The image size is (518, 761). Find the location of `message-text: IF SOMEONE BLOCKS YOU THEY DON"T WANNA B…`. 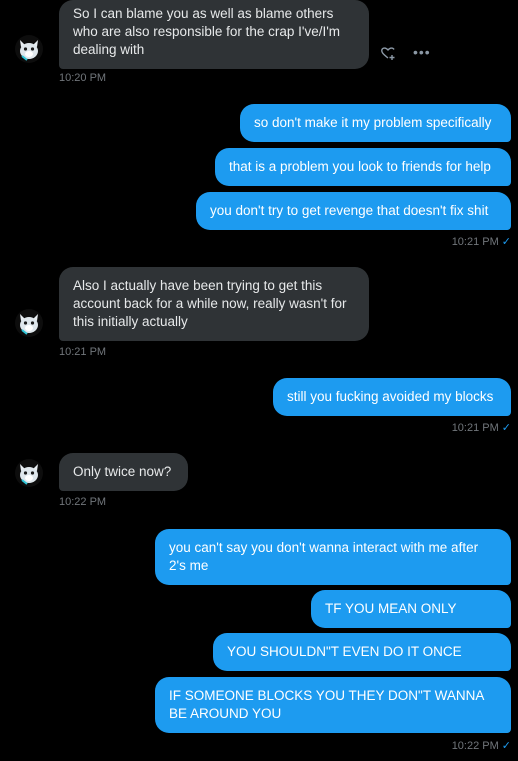

message-text: IF SOMEONE BLOCKS YOU THEY DON"T WANNA B… is located at coordinates (326, 704).